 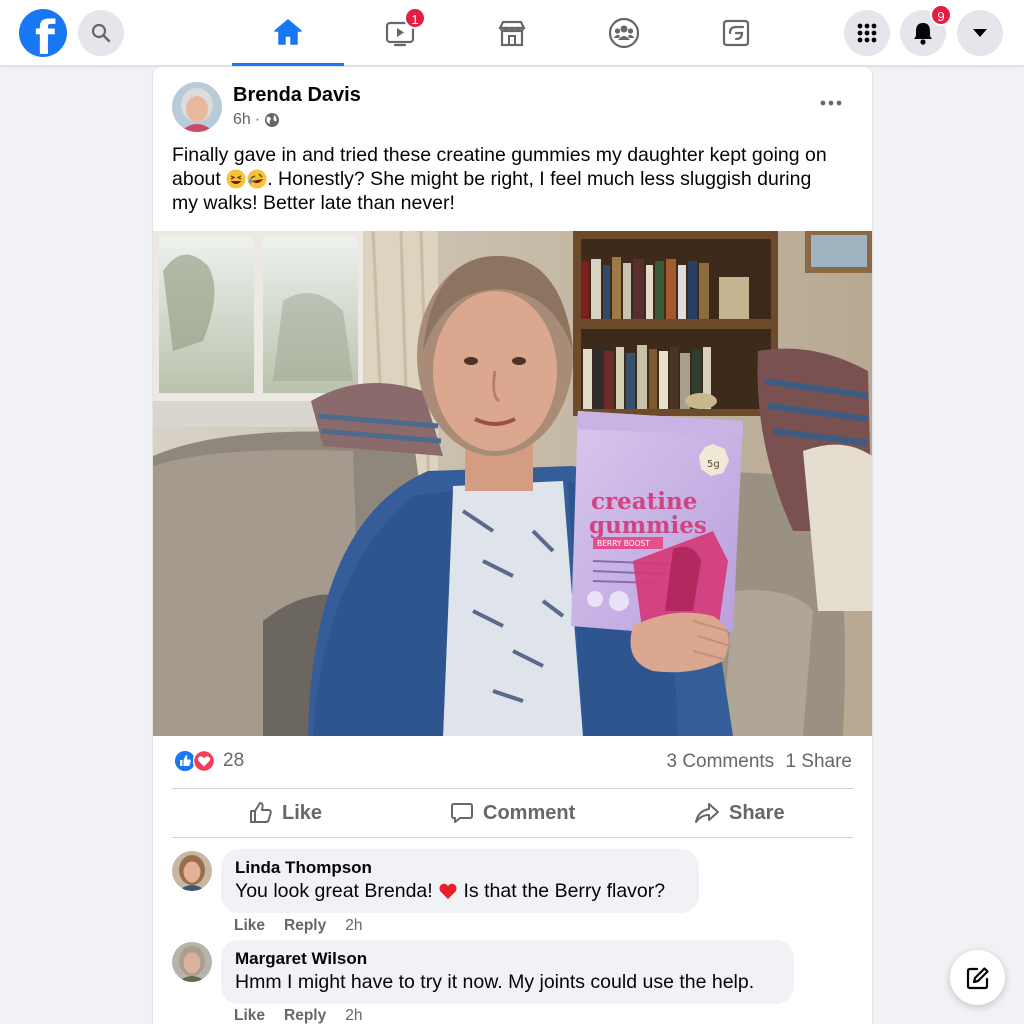 I want to click on comment-text-fragment: Is that the Berry flavor?, so click(x=562, y=891).